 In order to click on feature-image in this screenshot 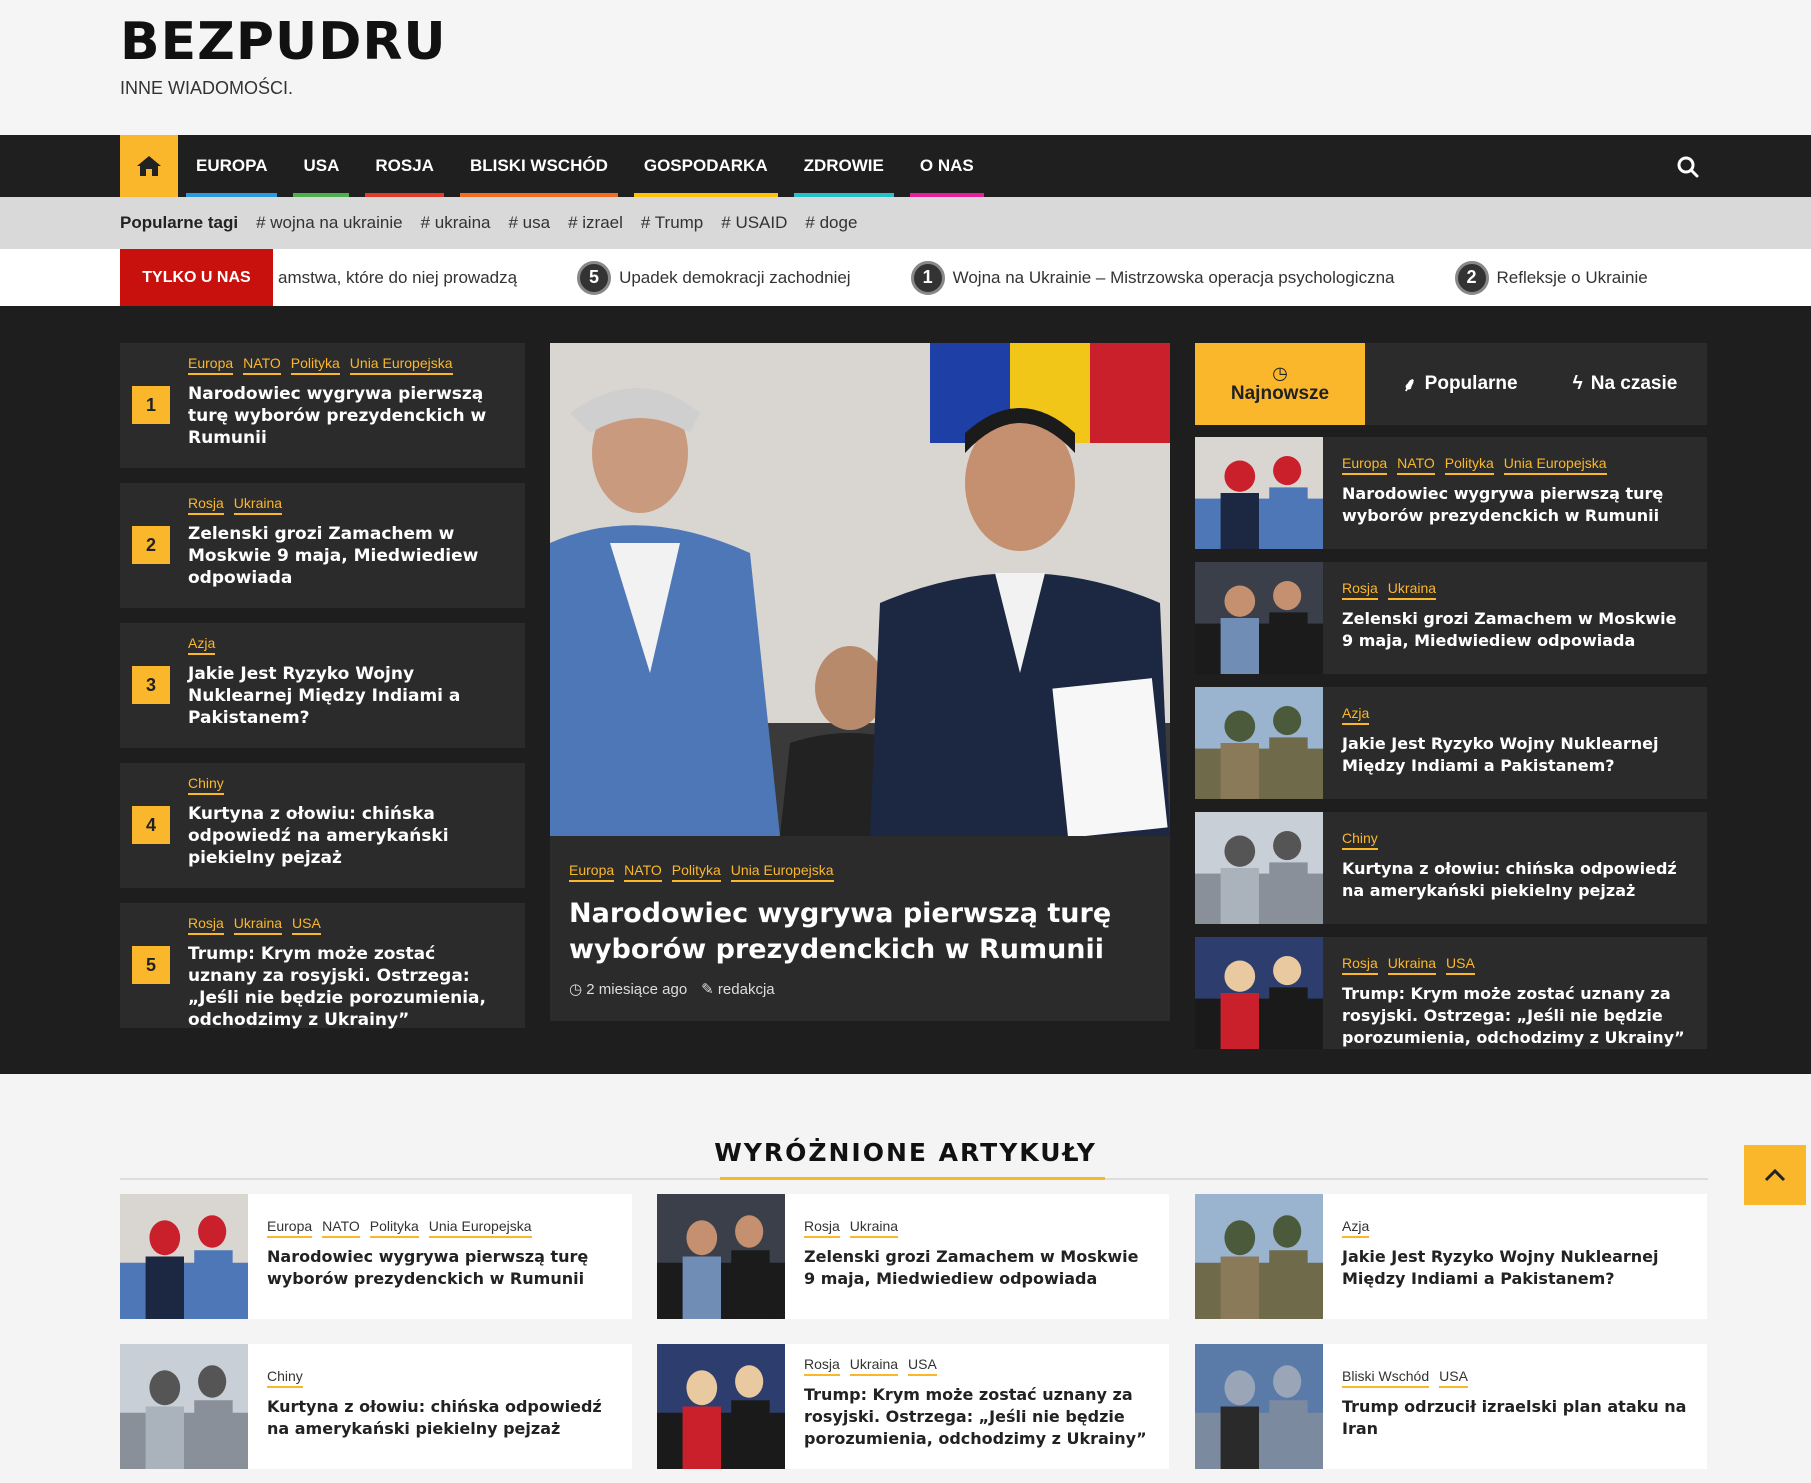, I will do `click(860, 589)`.